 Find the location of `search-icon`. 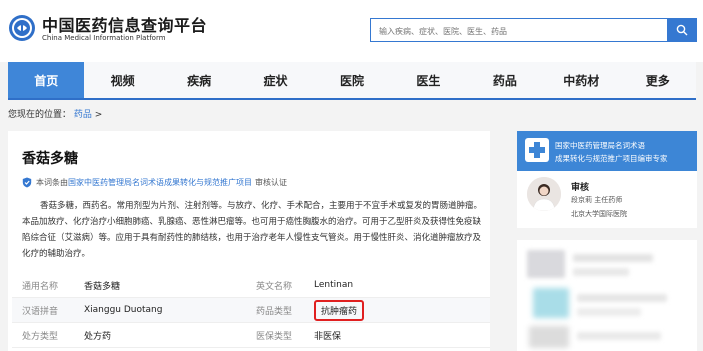

search-icon is located at coordinates (682, 30).